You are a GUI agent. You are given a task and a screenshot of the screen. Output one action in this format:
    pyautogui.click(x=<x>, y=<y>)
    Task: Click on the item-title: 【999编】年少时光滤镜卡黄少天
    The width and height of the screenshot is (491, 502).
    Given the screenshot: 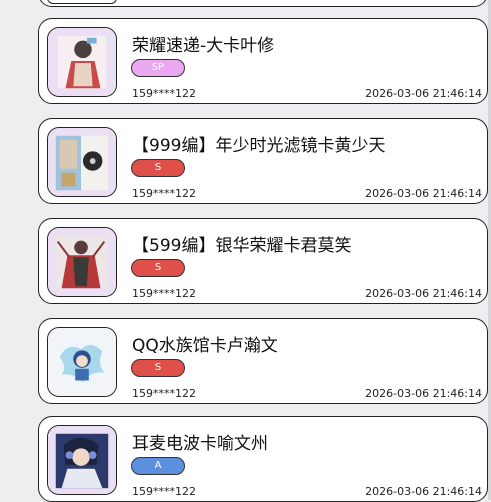 What is the action you would take?
    pyautogui.click(x=259, y=146)
    